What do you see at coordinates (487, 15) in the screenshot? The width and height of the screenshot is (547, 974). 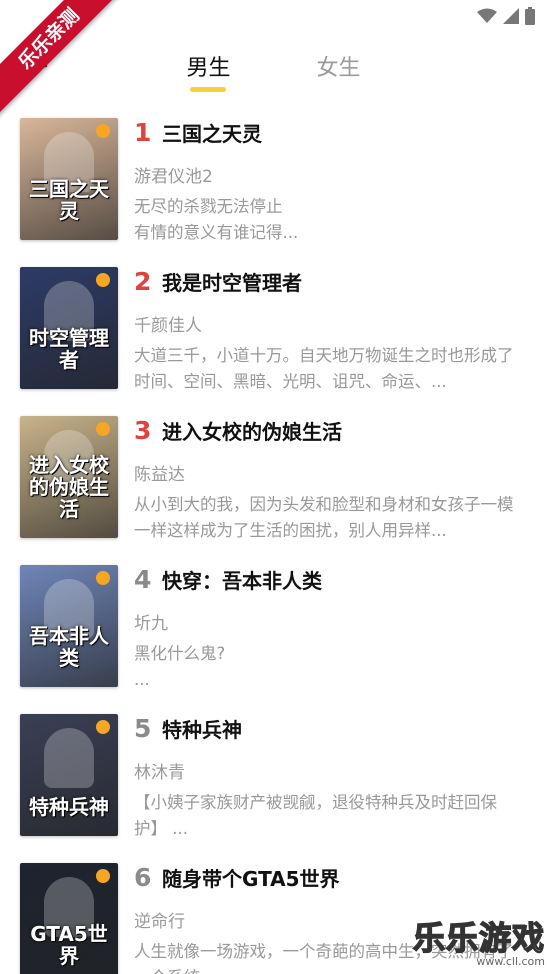 I see `wifi-icon` at bounding box center [487, 15].